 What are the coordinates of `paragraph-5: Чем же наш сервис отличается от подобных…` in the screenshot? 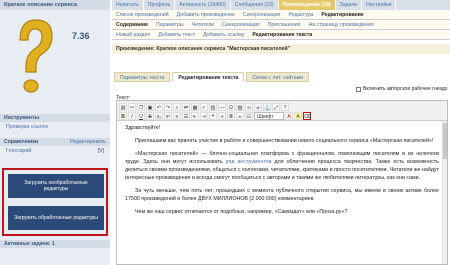 It's located at (241, 211).